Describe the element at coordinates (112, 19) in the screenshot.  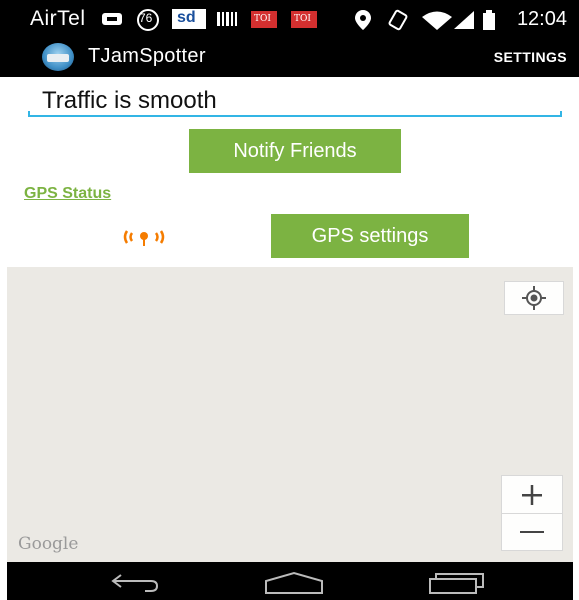
I see `message-icon` at that location.